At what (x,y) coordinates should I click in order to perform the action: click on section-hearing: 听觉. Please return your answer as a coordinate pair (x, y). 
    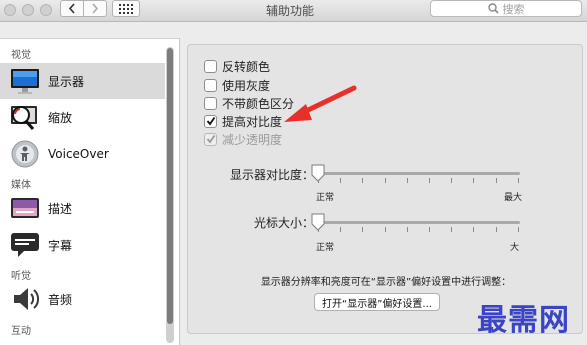
    Looking at the image, I should click on (21, 276).